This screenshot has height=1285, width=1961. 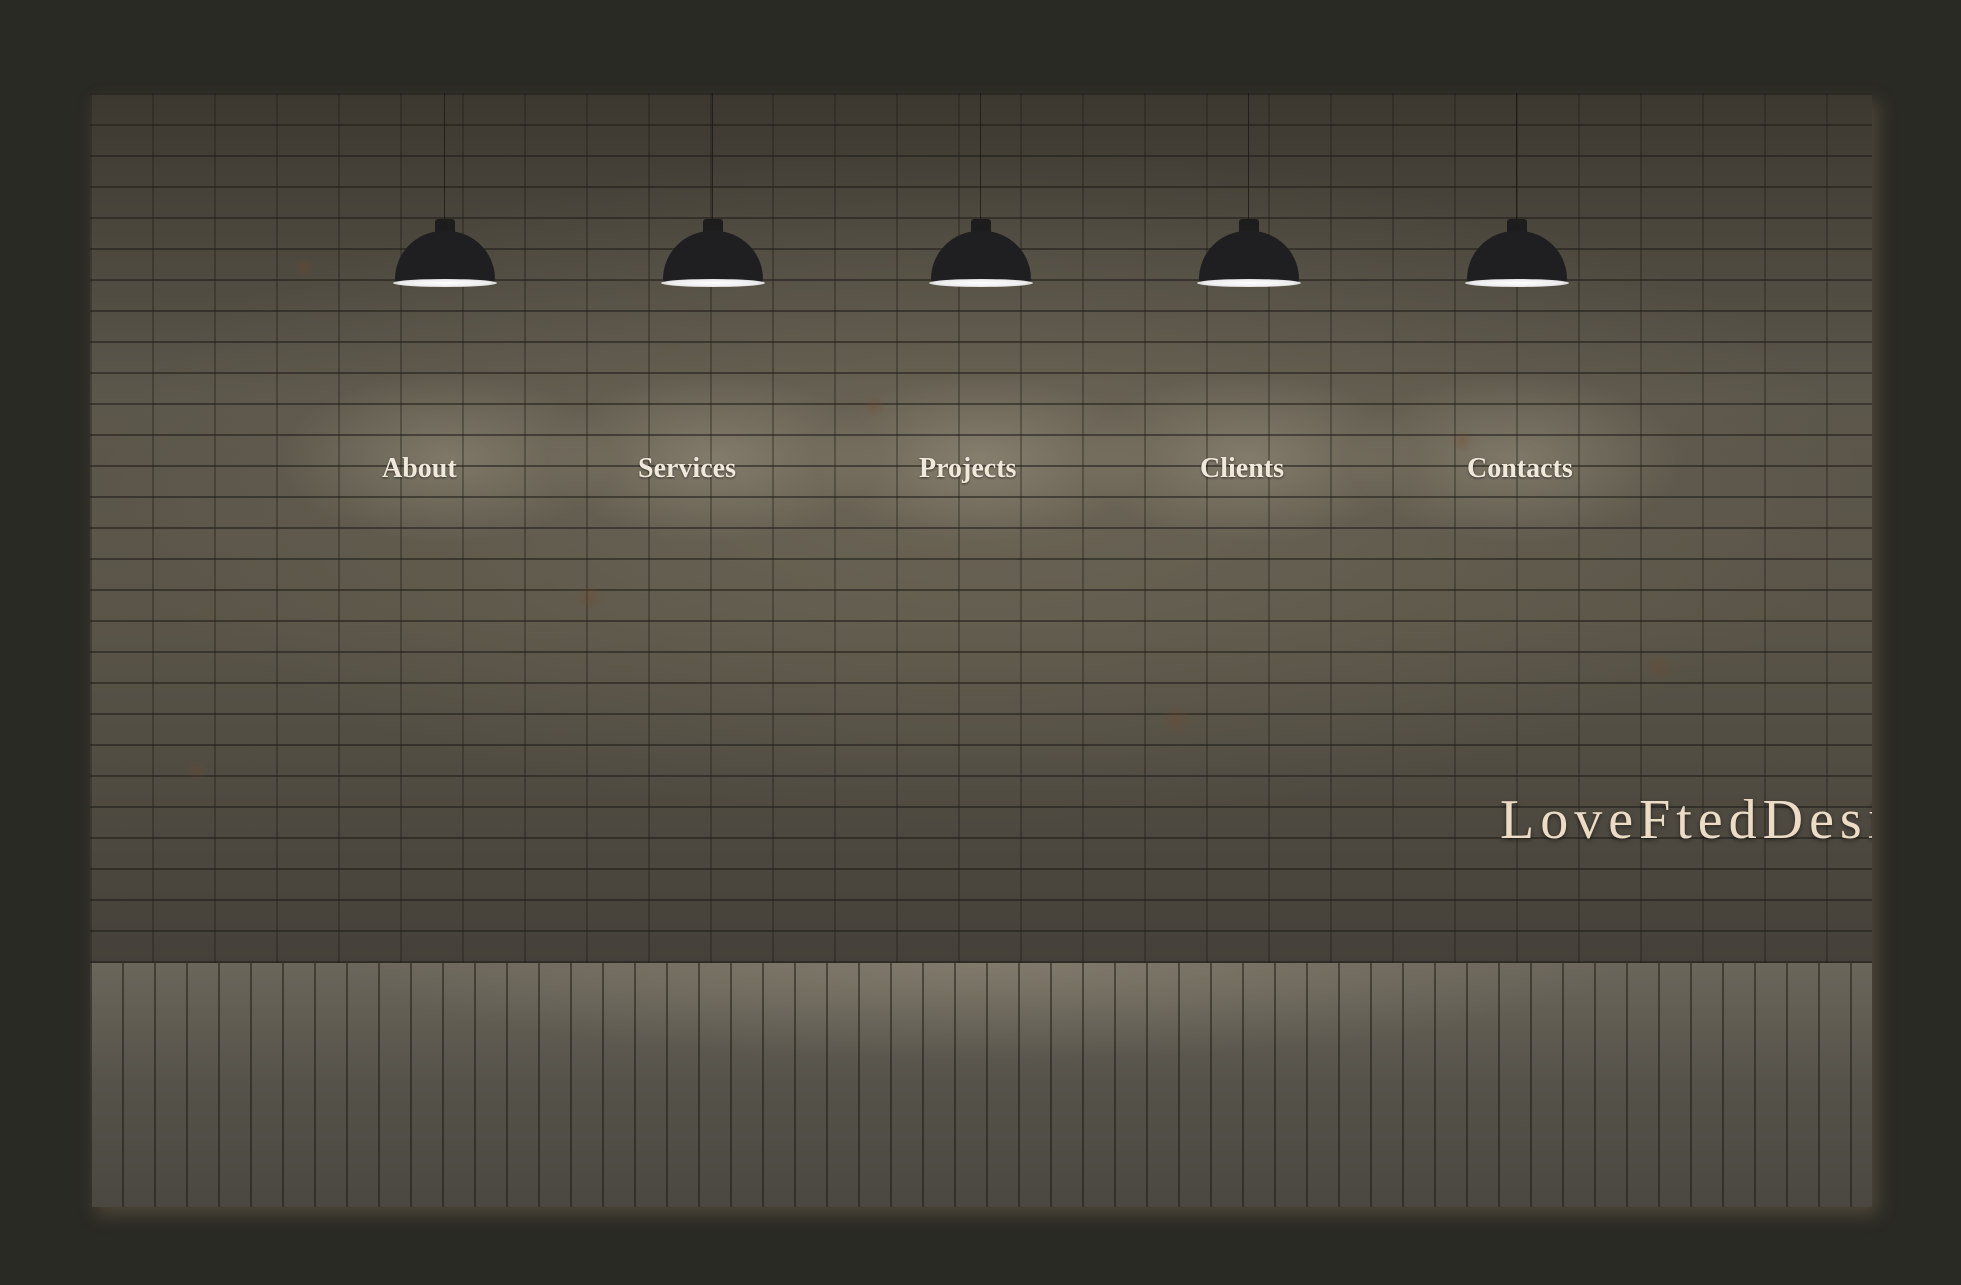 I want to click on nav-link-services: Services, so click(x=687, y=469).